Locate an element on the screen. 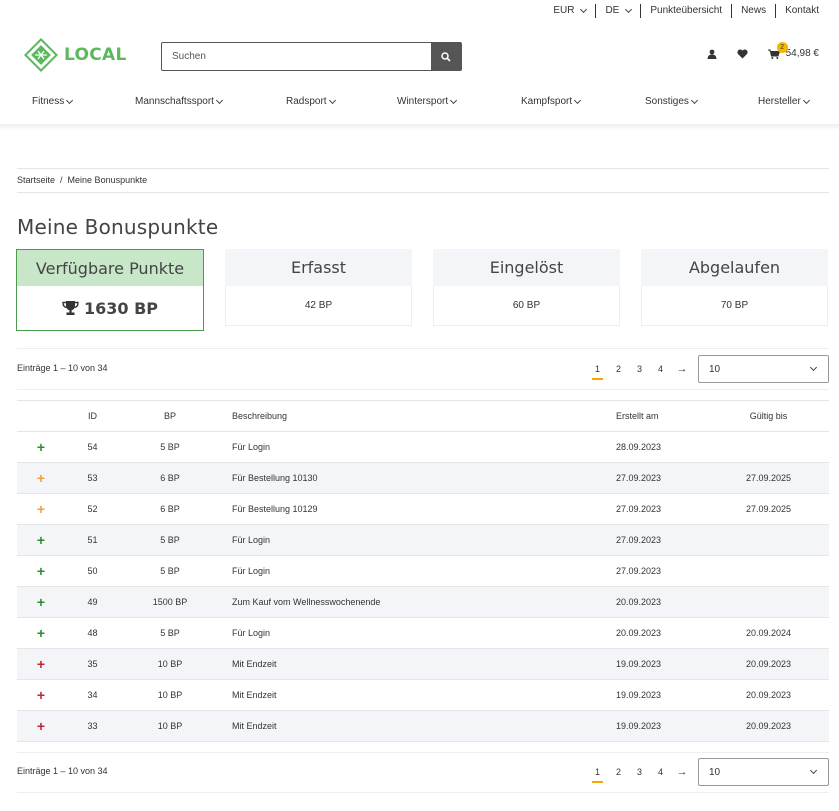 The height and width of the screenshot is (811, 839). row-description: Für Bestellung 10129 is located at coordinates (413, 509).